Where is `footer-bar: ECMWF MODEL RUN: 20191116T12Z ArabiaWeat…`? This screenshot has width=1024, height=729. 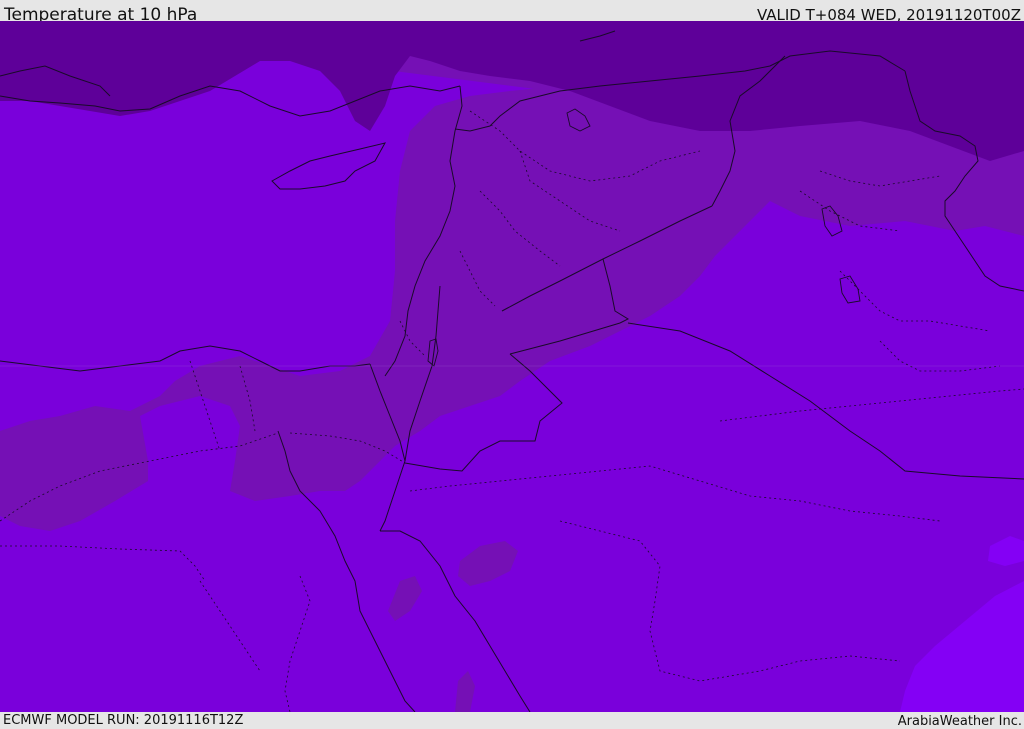 footer-bar: ECMWF MODEL RUN: 20191116T12Z ArabiaWeat… is located at coordinates (512, 720).